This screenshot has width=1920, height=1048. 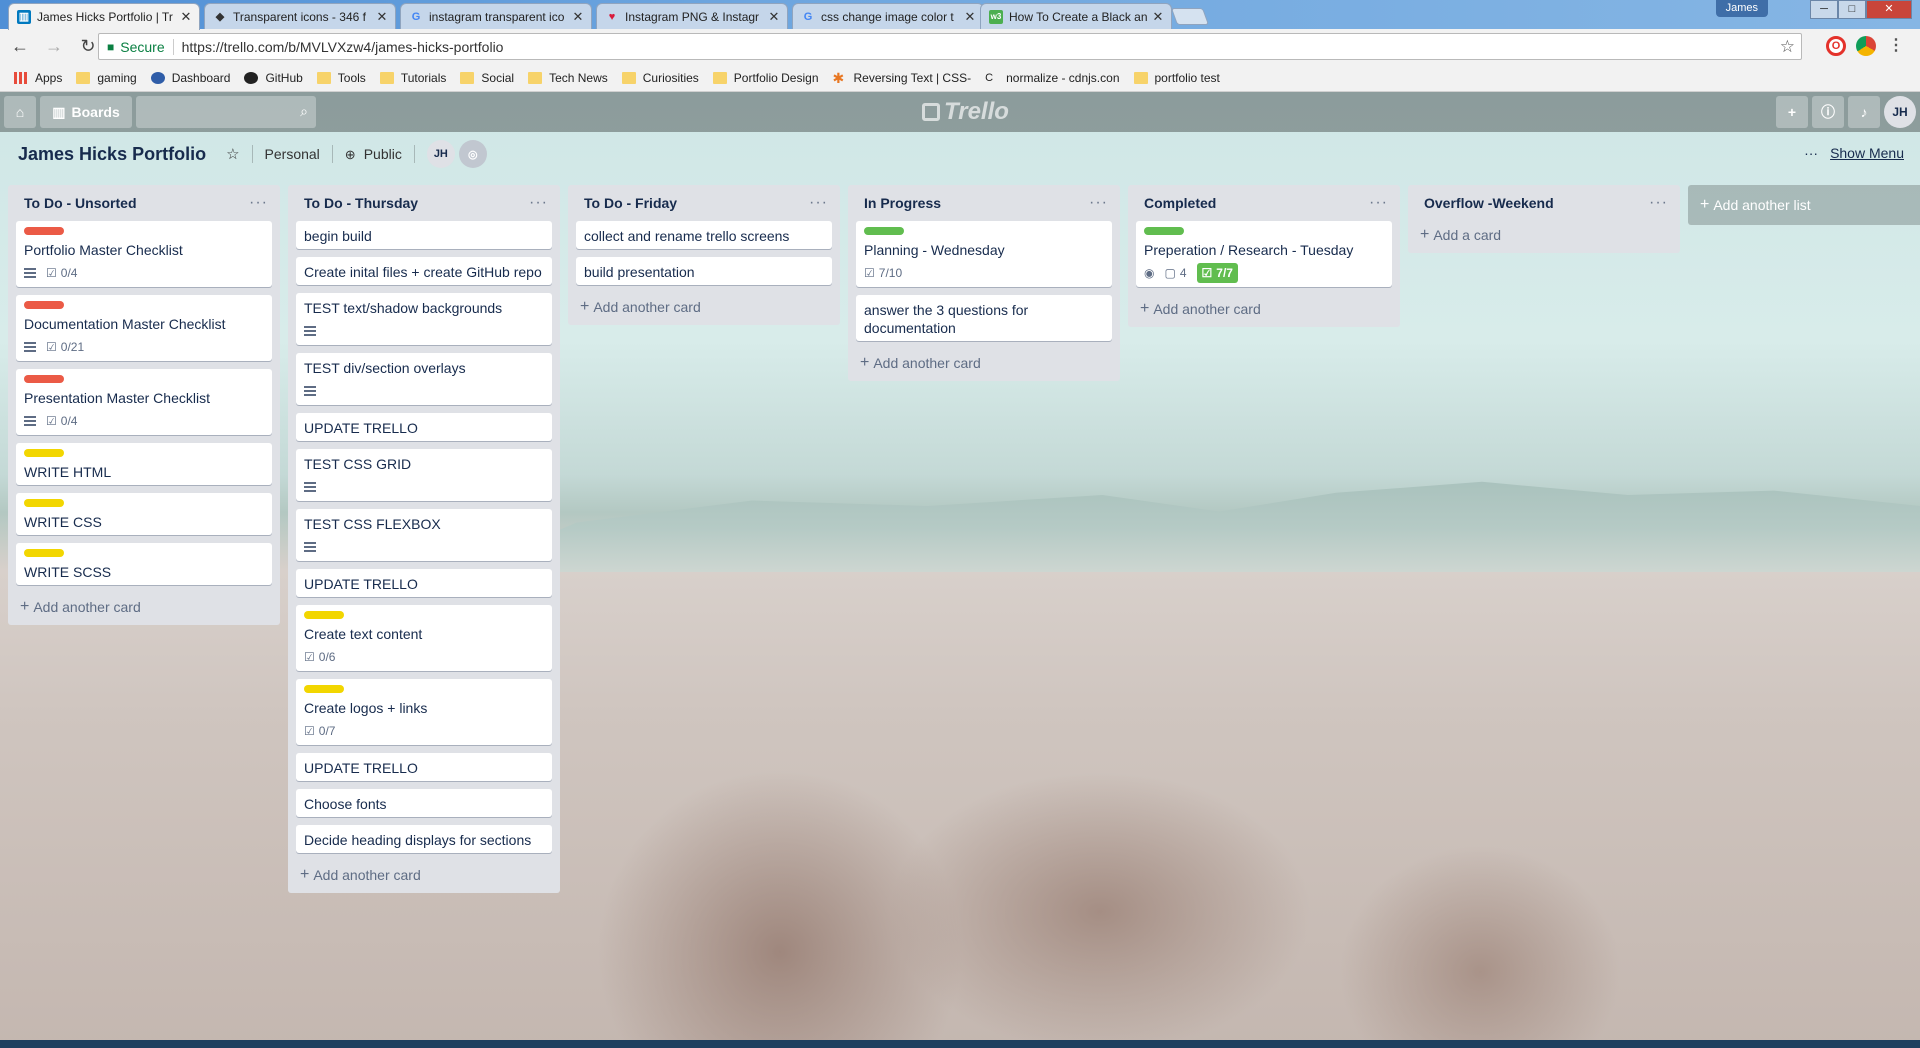 What do you see at coordinates (984, 203) in the screenshot?
I see `list-header: In Progress ···` at bounding box center [984, 203].